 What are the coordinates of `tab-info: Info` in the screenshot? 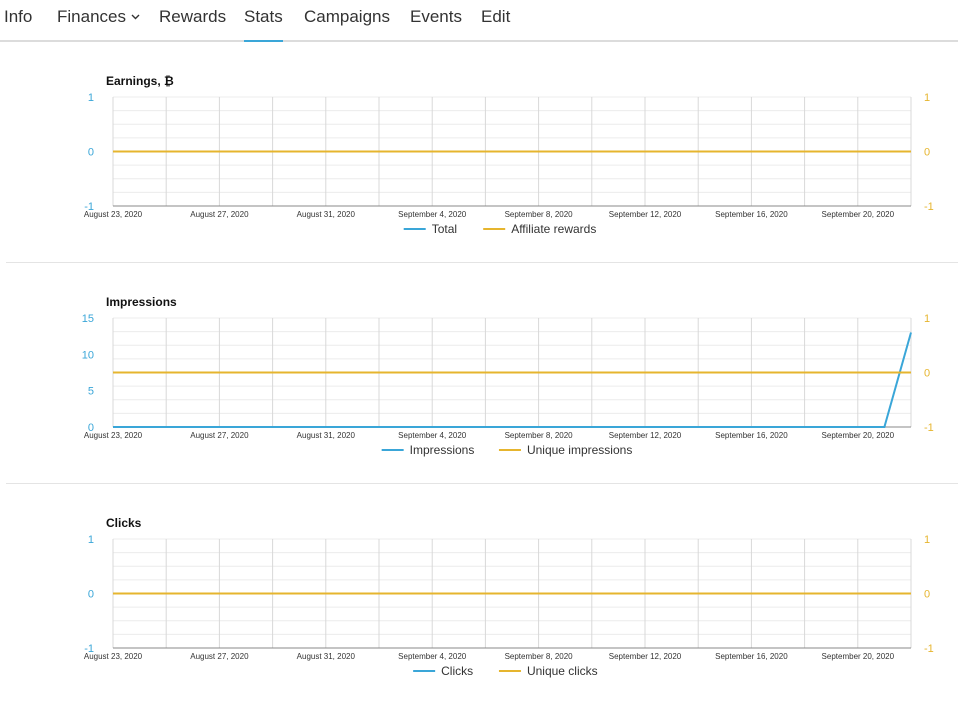 It's located at (18, 23).